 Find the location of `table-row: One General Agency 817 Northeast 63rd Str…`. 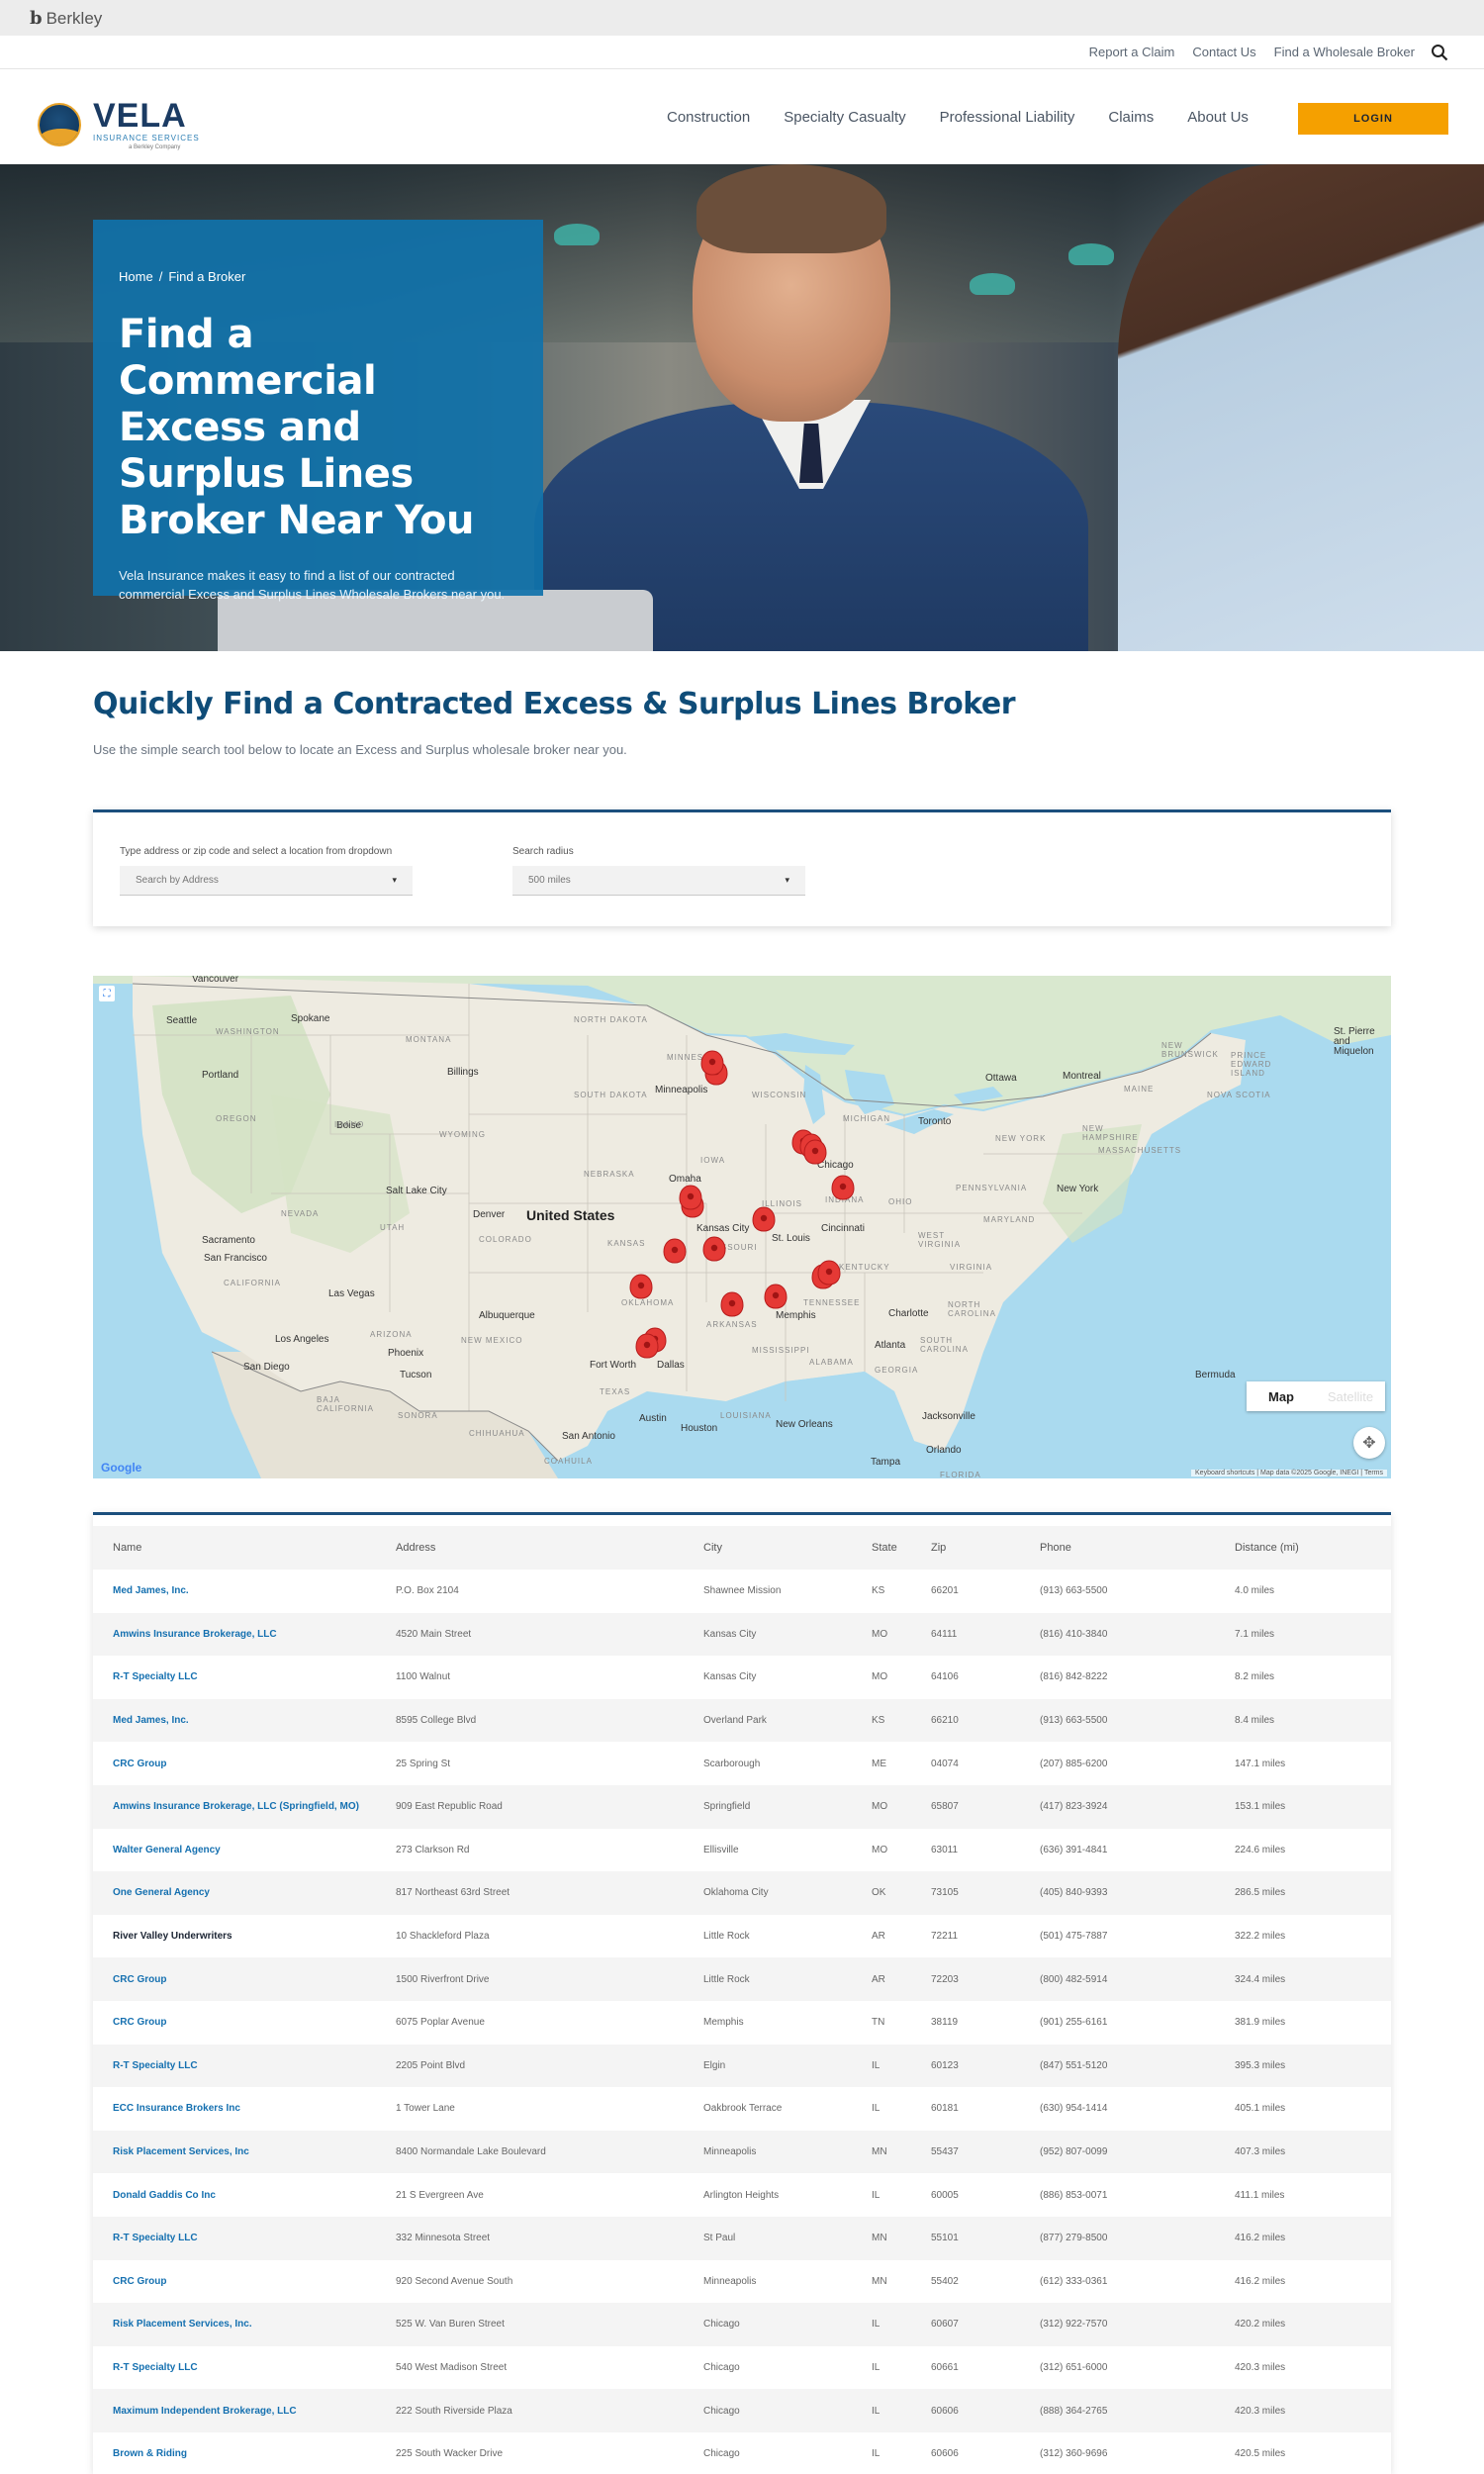

table-row: One General Agency 817 Northeast 63rd Str… is located at coordinates (742, 1893).